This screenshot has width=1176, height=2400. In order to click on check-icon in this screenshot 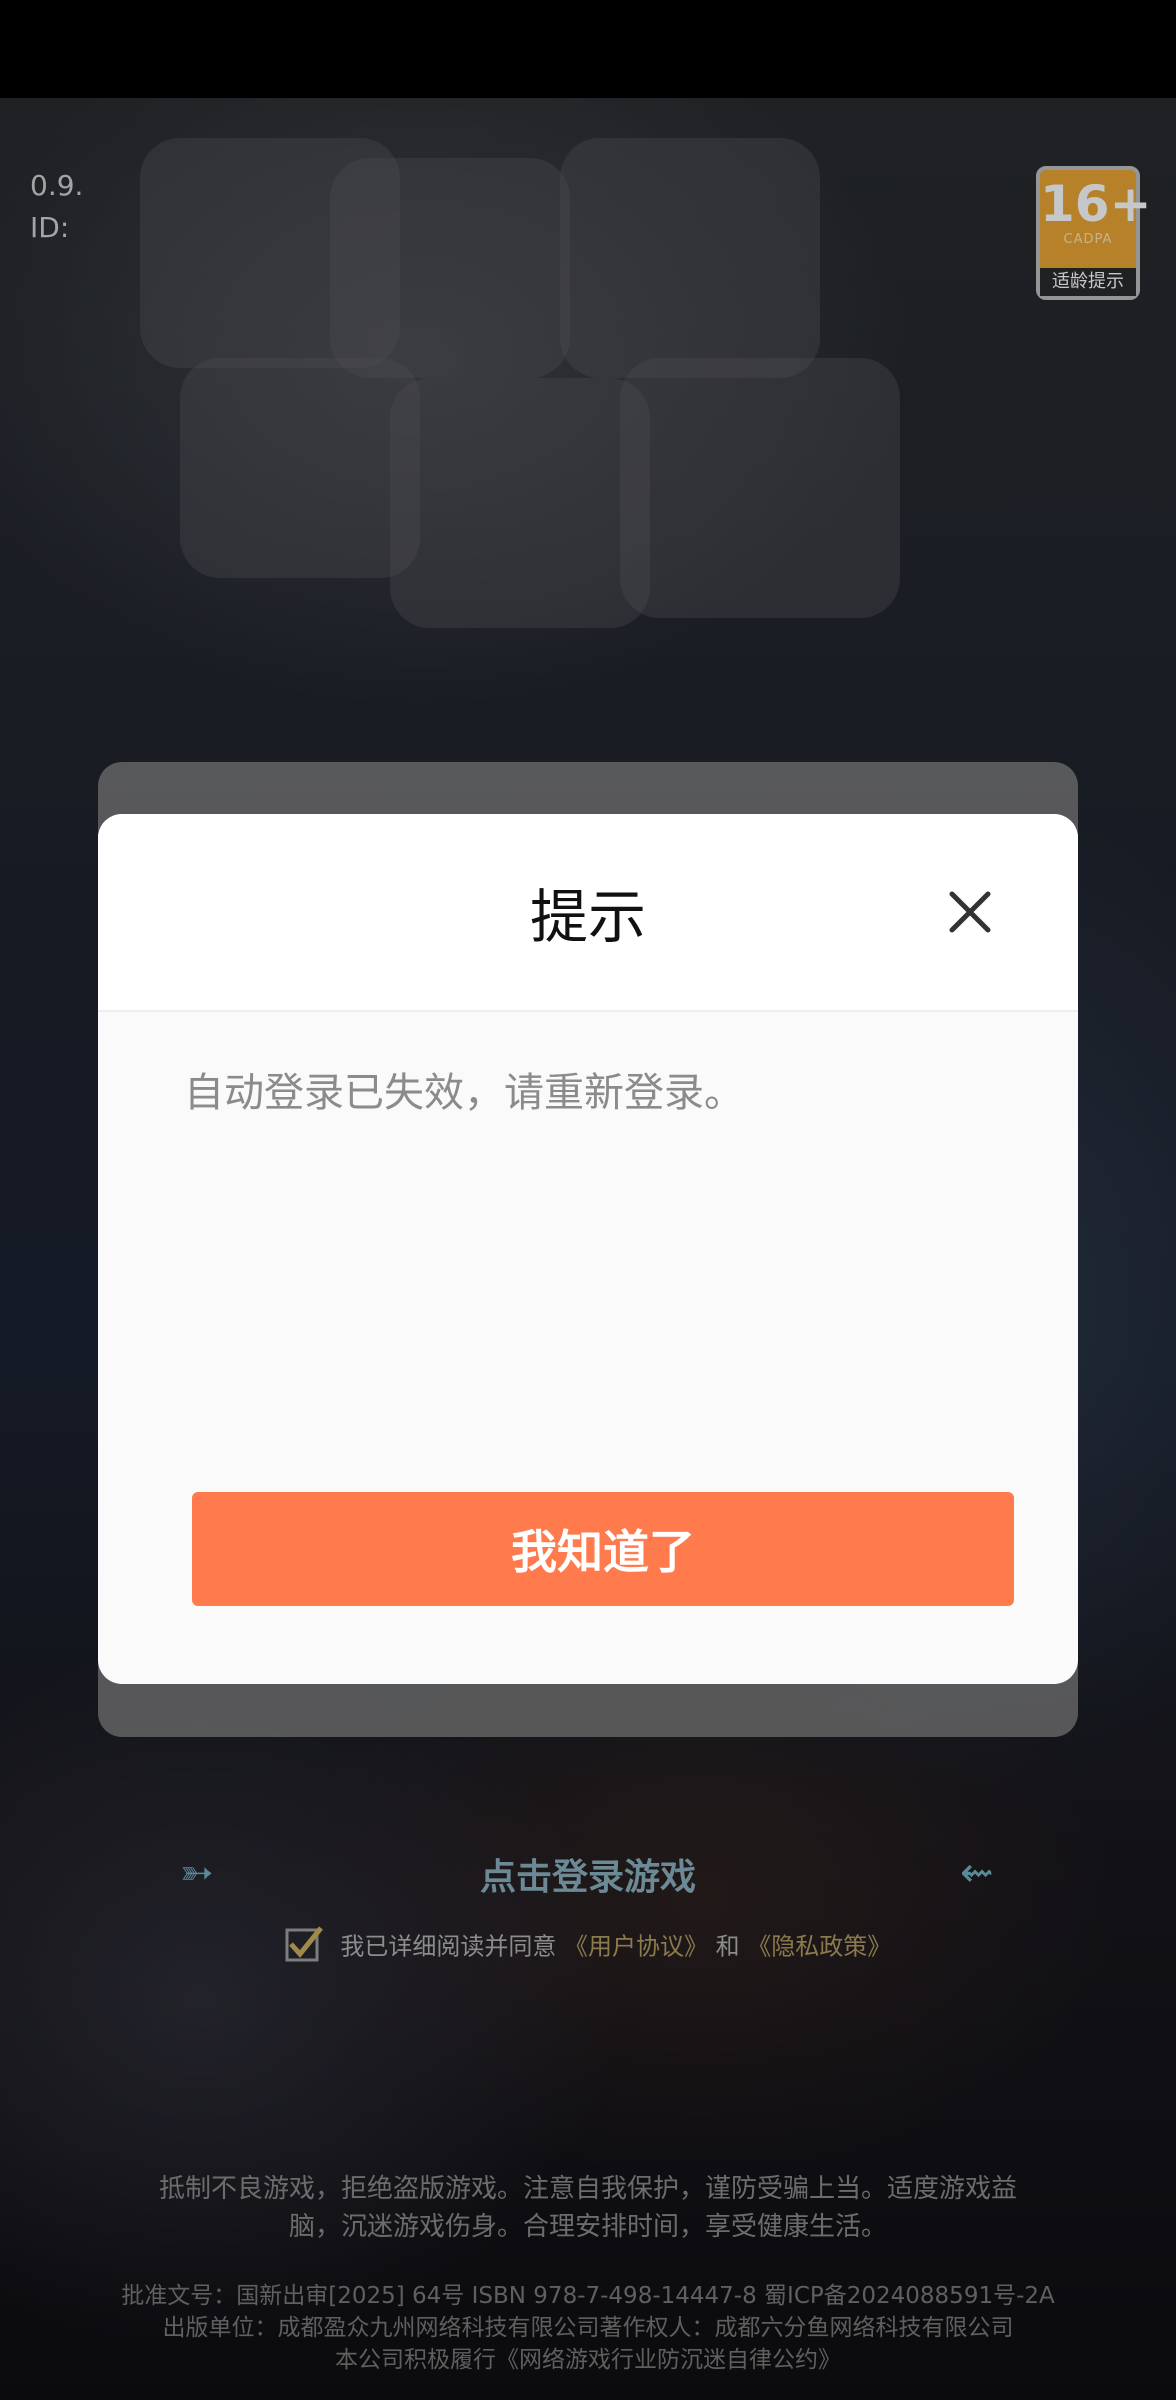, I will do `click(305, 1944)`.